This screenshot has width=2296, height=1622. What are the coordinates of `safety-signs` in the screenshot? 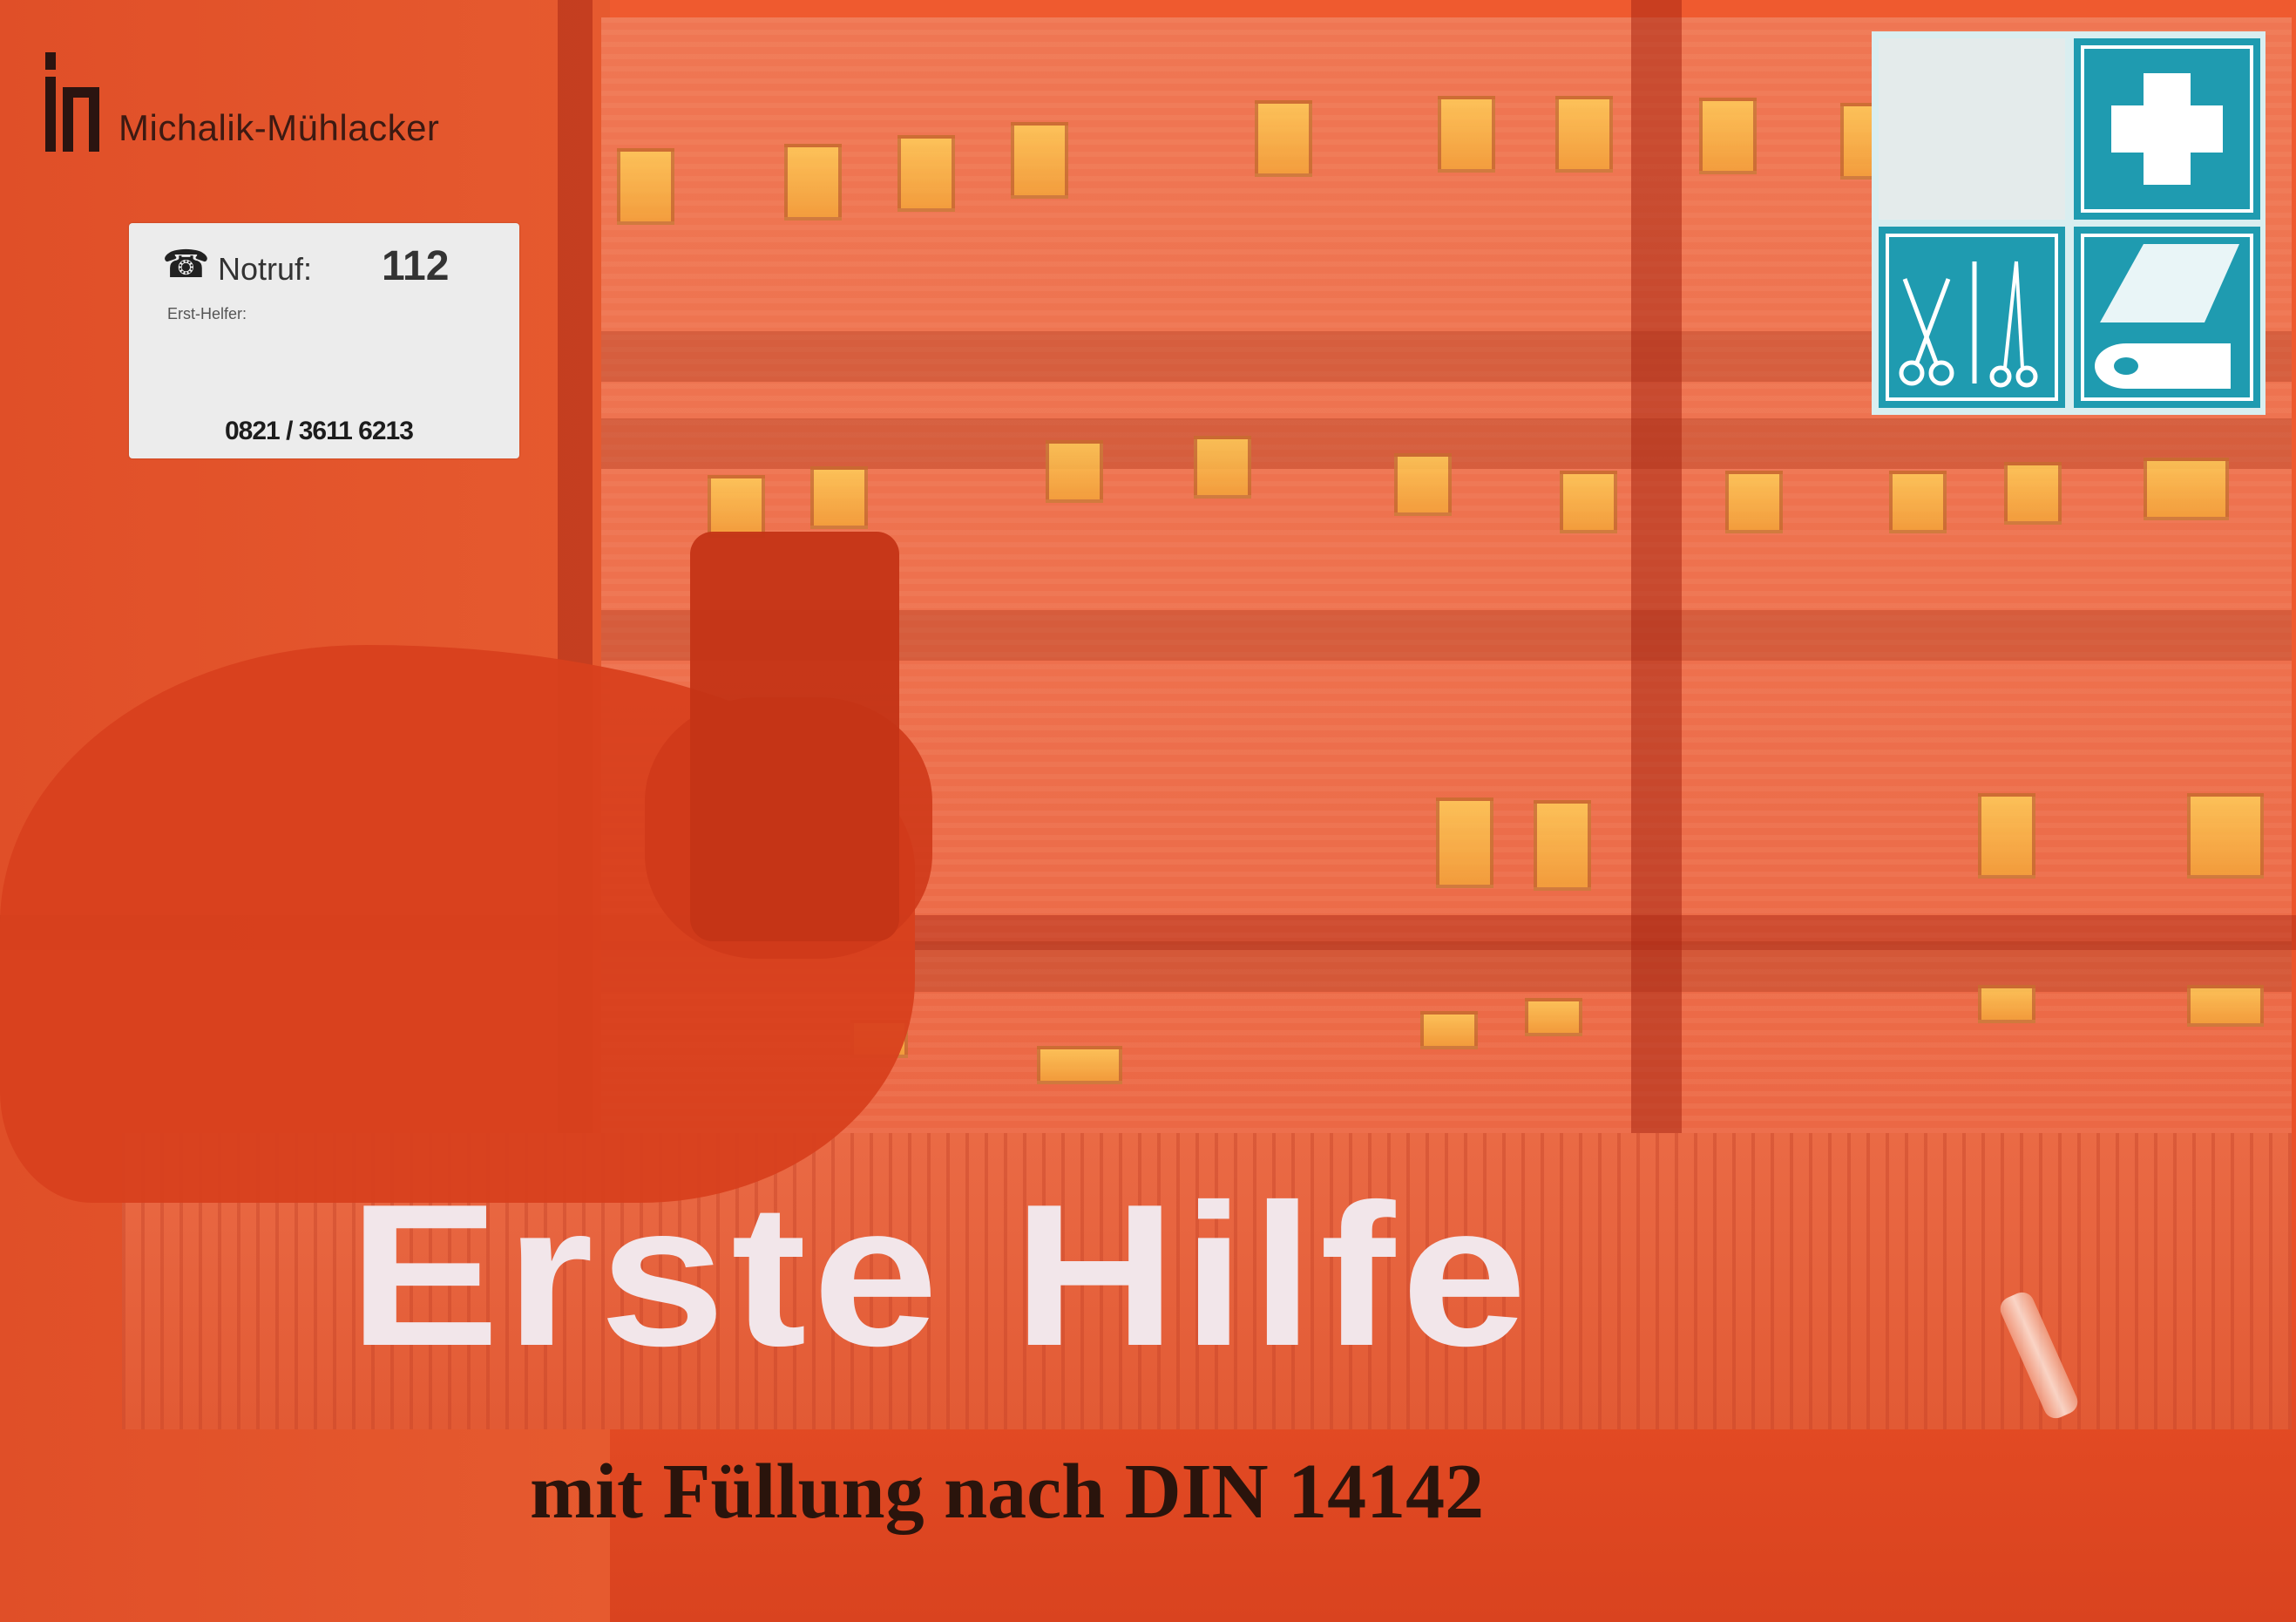 It's located at (2069, 223).